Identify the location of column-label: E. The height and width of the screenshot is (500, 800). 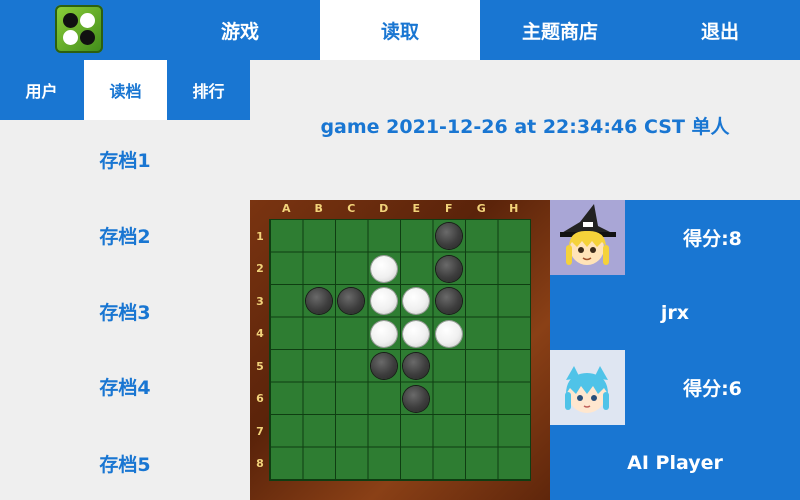
(416, 208).